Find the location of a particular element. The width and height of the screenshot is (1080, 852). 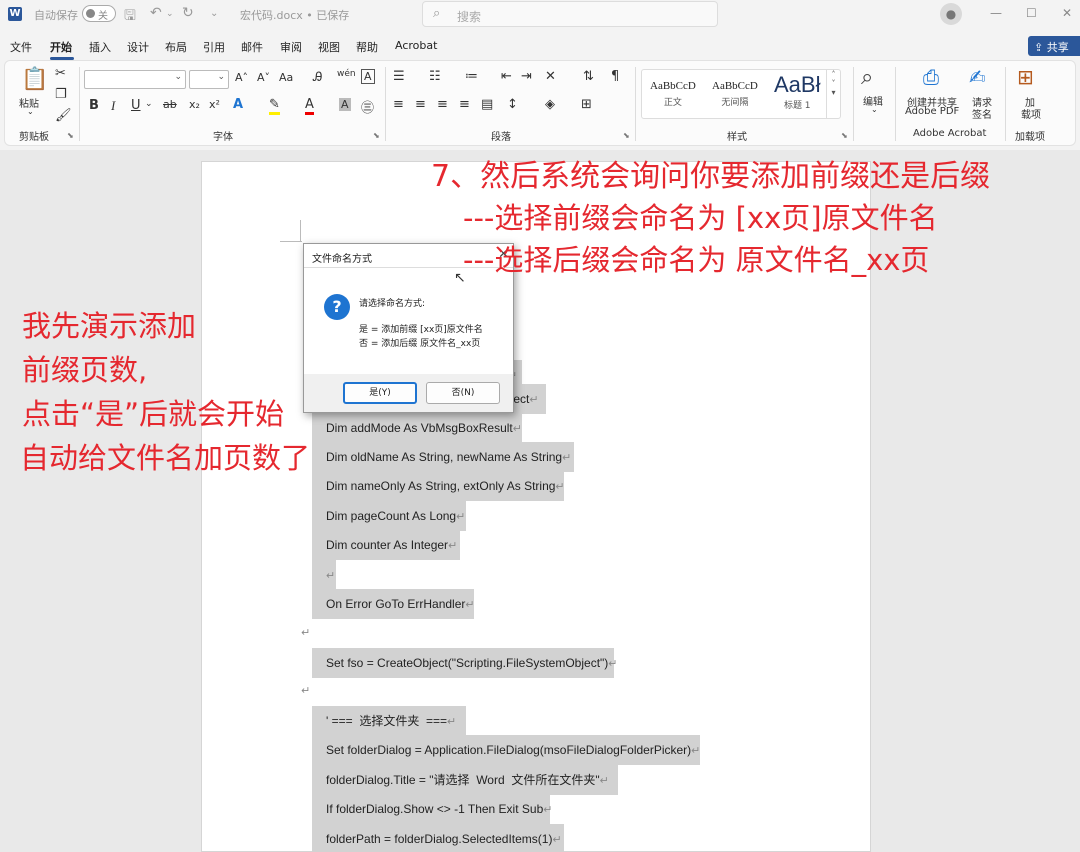

code-line: On Error GoTo ErrHandler↵ is located at coordinates (393, 604).